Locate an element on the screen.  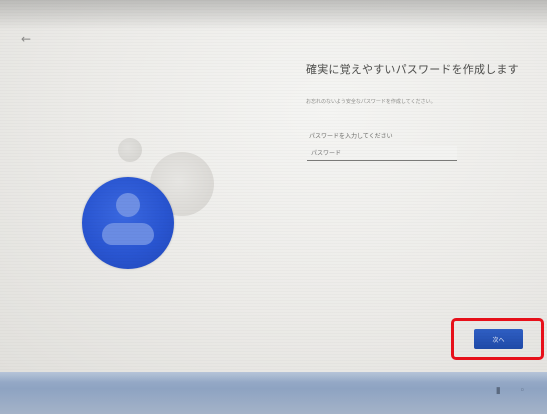
password-field is located at coordinates (382, 153).